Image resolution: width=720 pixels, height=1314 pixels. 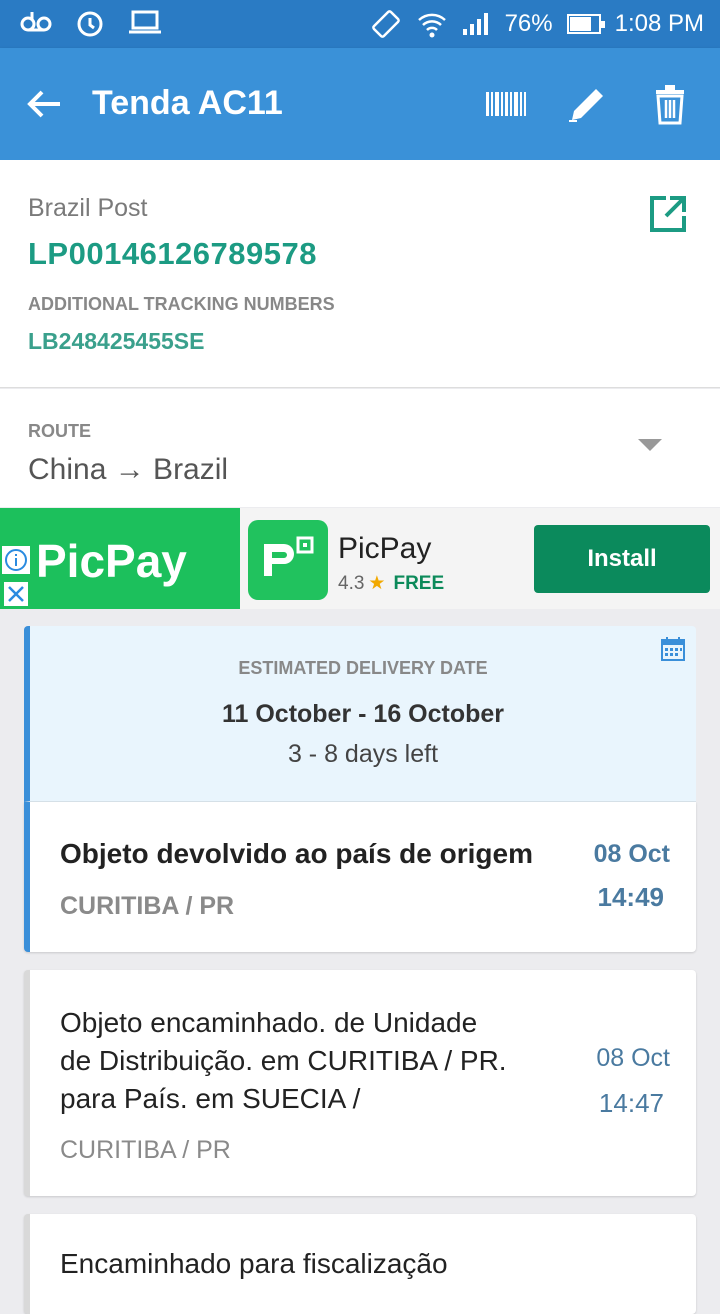 I want to click on star-icon: ★, so click(x=377, y=583).